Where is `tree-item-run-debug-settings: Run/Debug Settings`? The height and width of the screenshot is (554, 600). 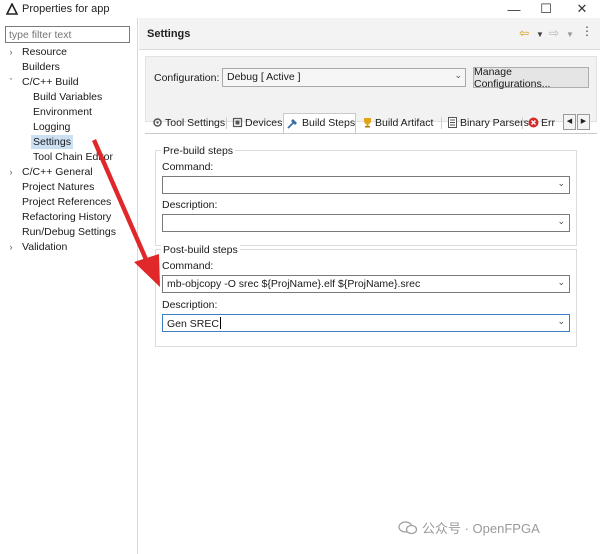
tree-item-run-debug-settings: Run/Debug Settings is located at coordinates (69, 232).